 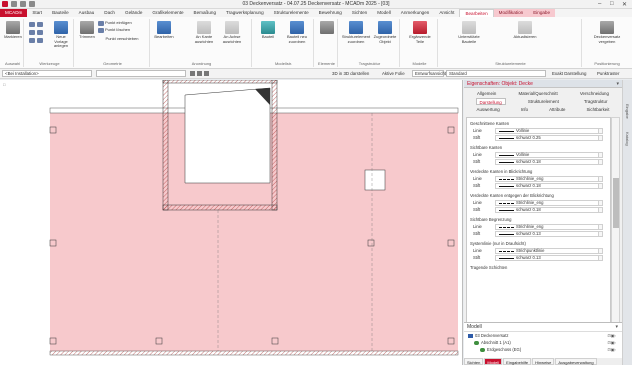 I want to click on properties-tab-tabs_row3-0: Auswertung, so click(x=488, y=109).